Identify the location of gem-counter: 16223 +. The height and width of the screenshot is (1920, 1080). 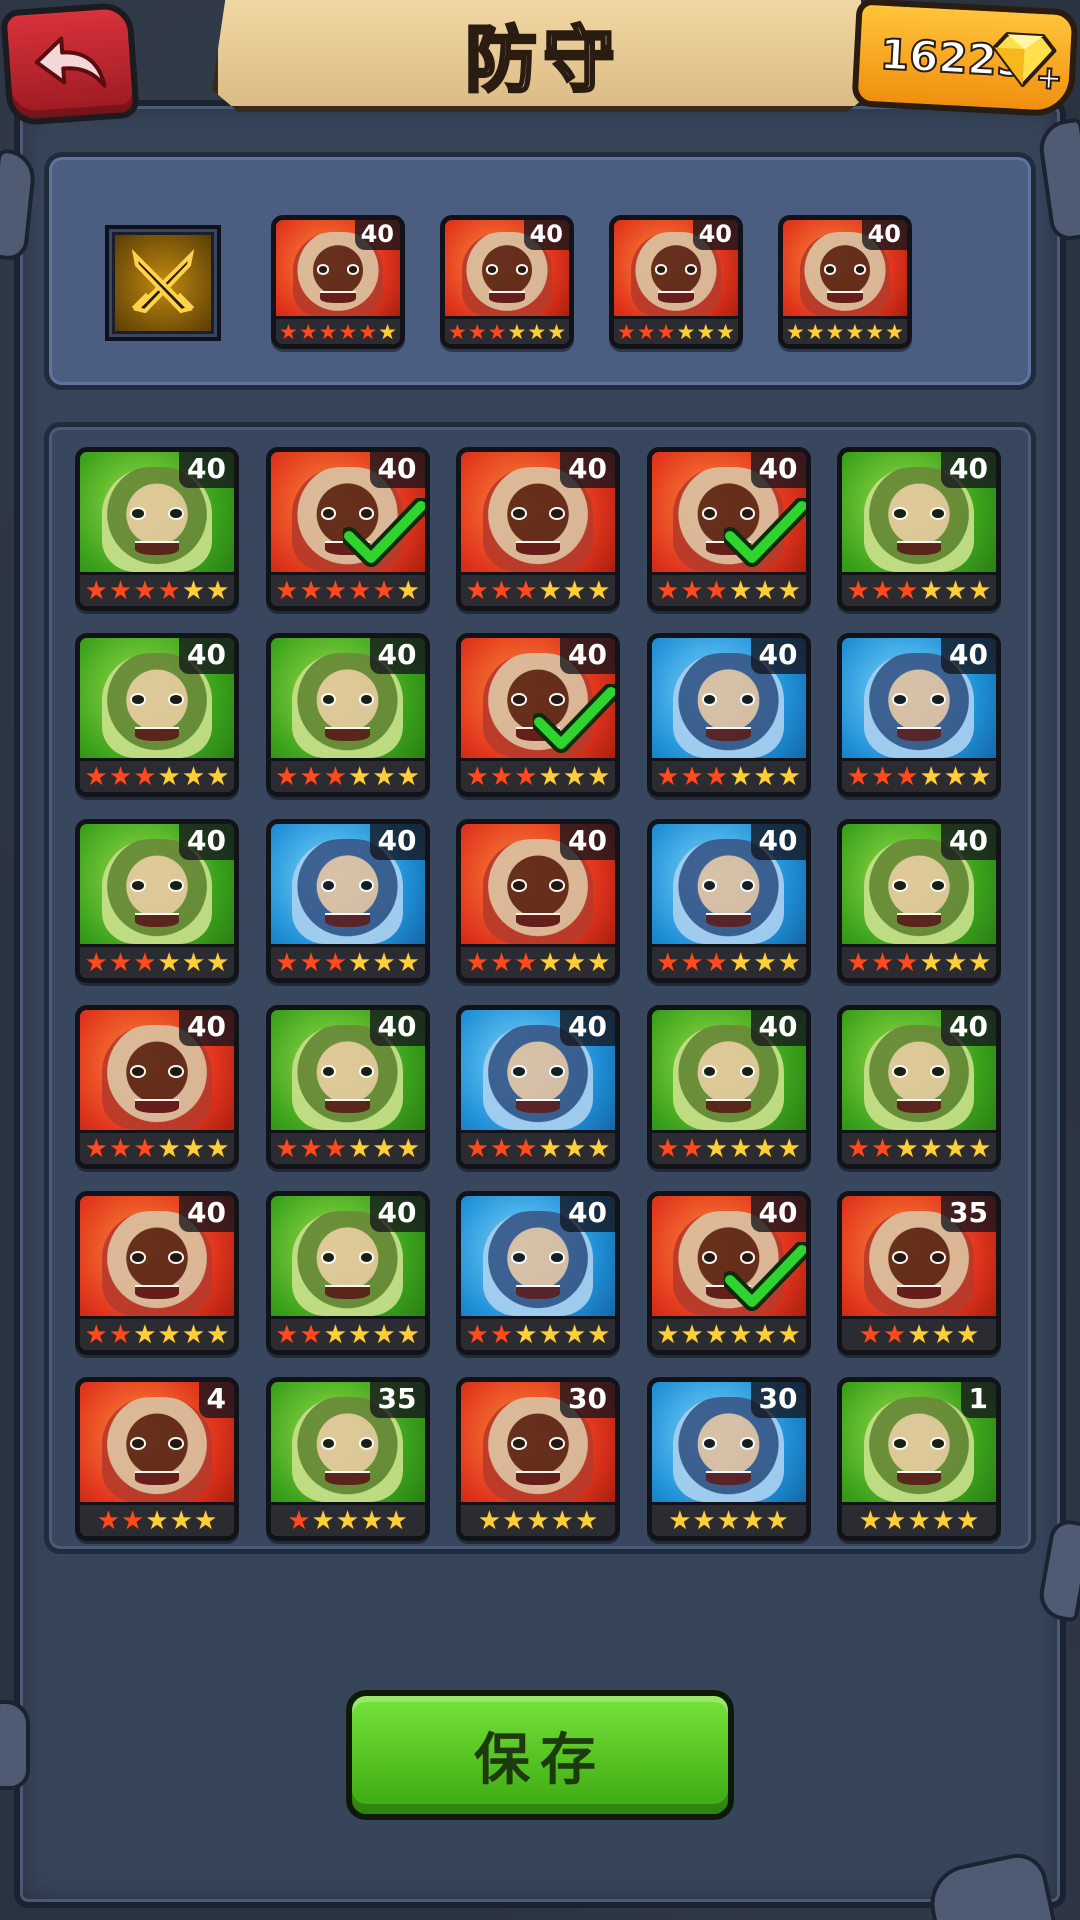
(965, 59).